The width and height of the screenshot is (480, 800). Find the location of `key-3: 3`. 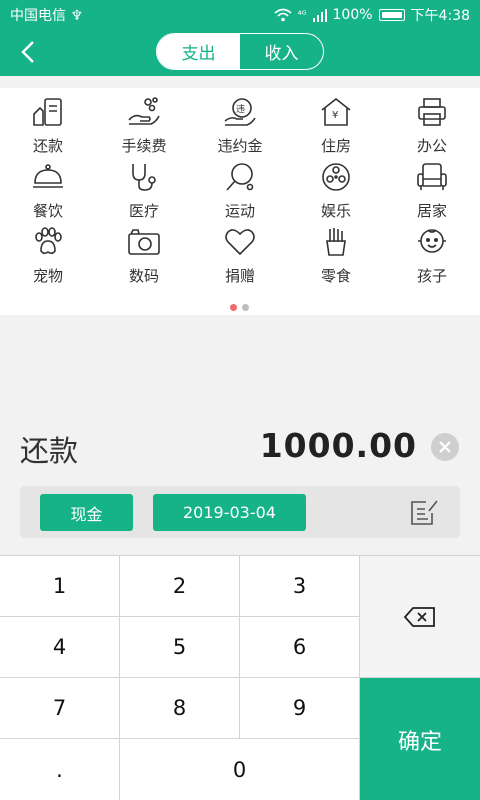

key-3: 3 is located at coordinates (300, 586).